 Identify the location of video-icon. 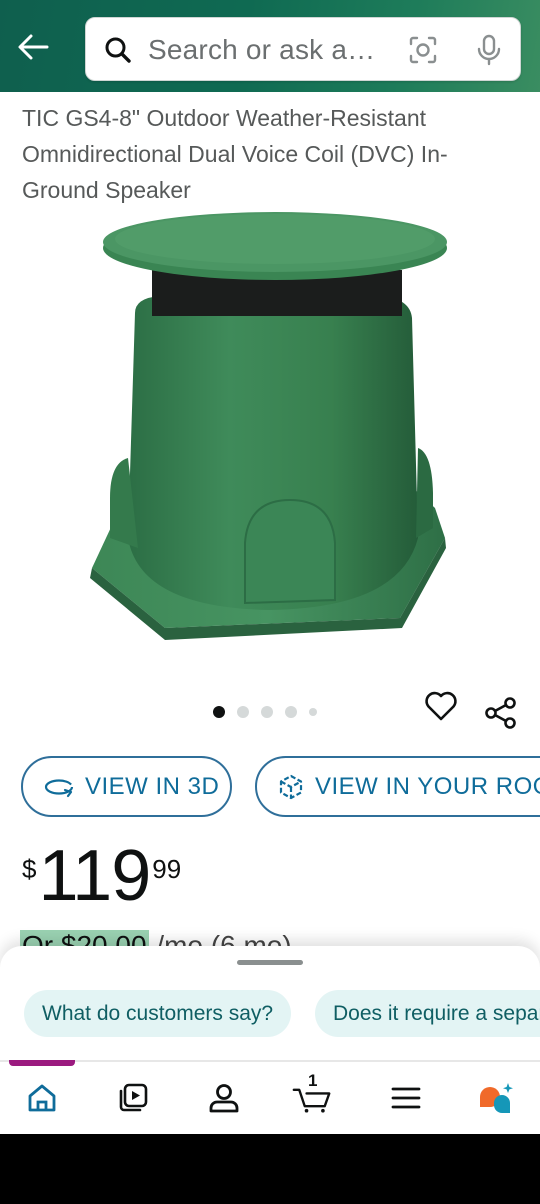
(133, 1097).